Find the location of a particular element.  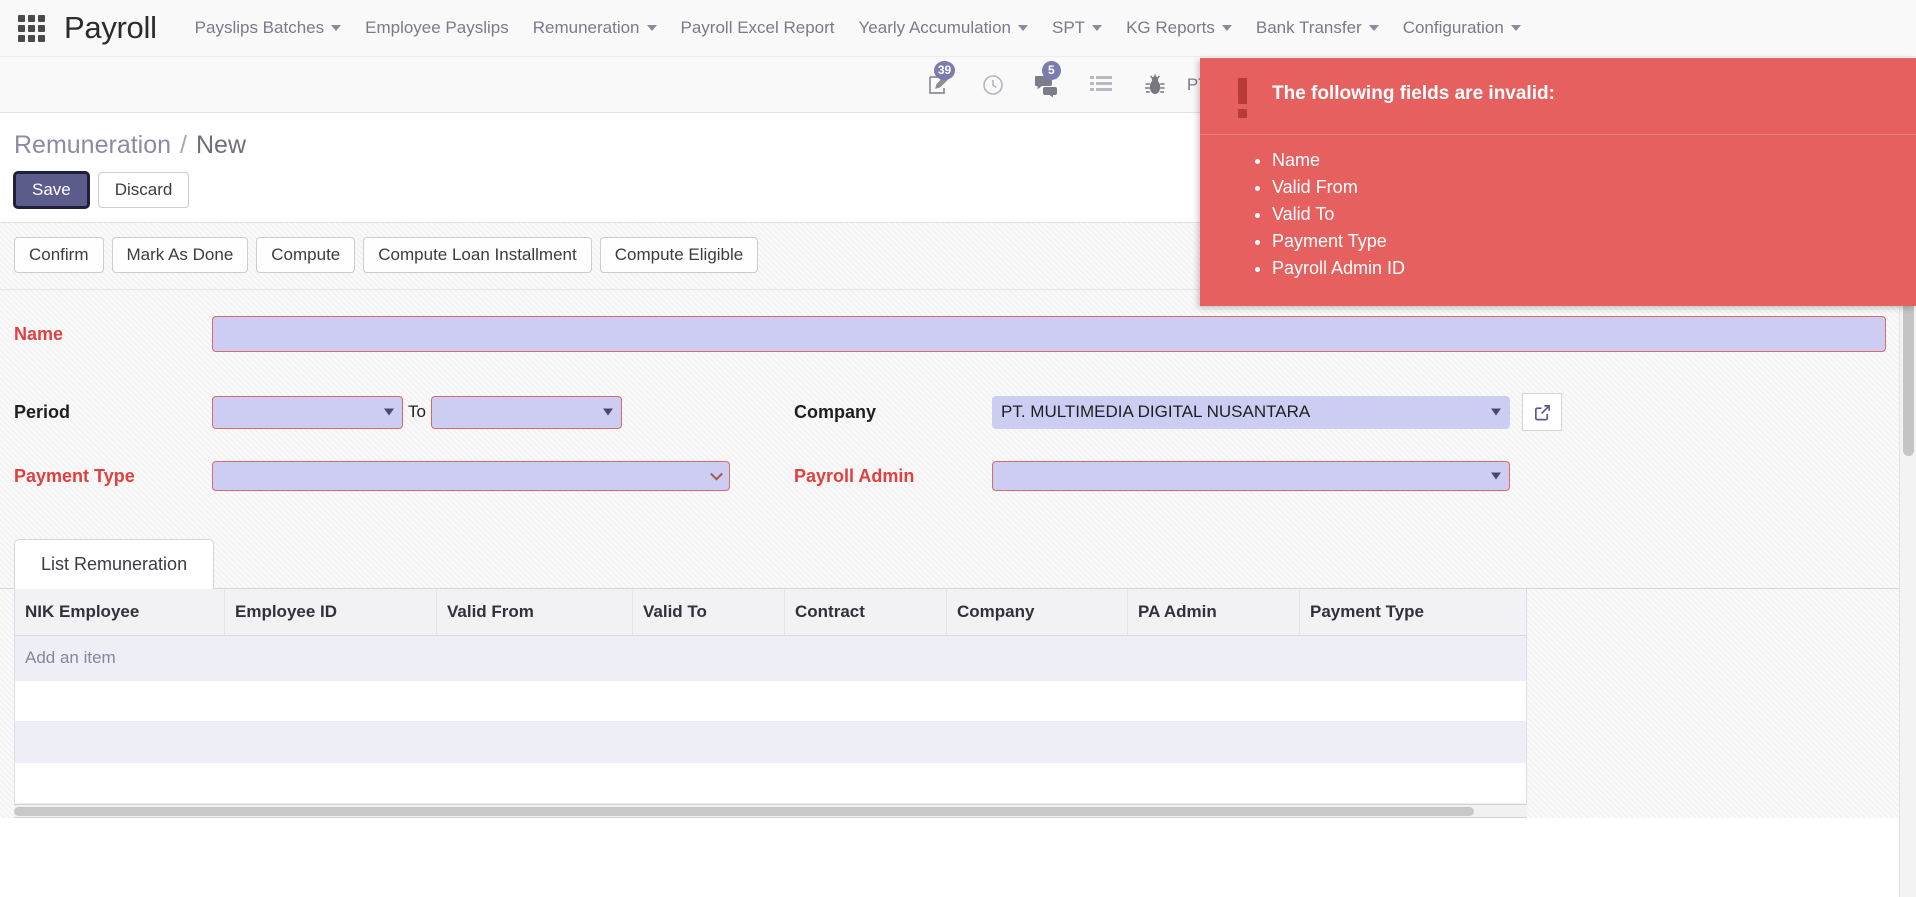

app-brand-title: Payroll is located at coordinates (110, 28).